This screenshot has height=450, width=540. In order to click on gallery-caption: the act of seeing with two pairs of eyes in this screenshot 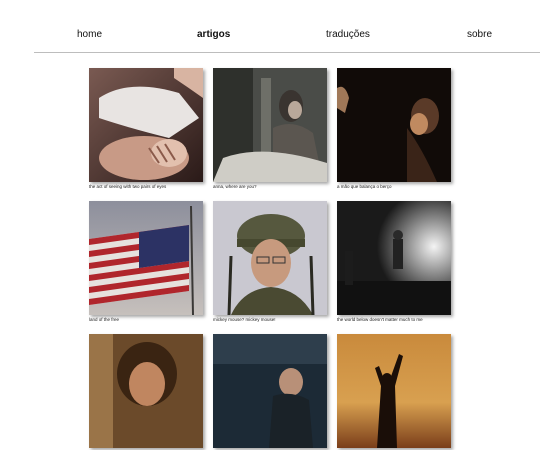, I will do `click(147, 187)`.